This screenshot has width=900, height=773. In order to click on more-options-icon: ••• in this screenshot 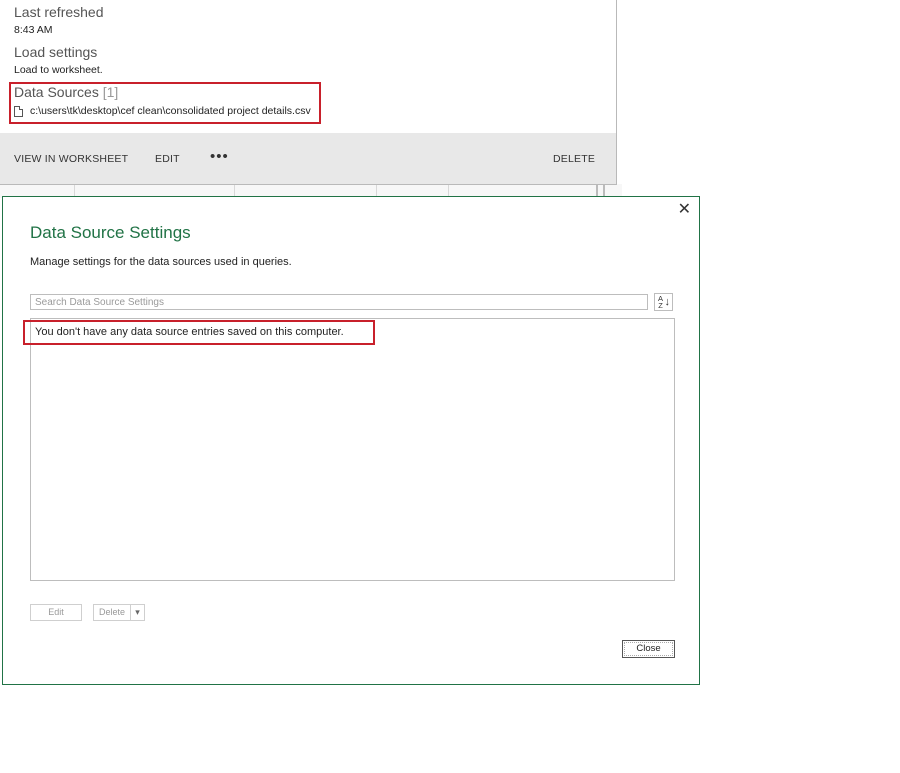, I will do `click(219, 156)`.